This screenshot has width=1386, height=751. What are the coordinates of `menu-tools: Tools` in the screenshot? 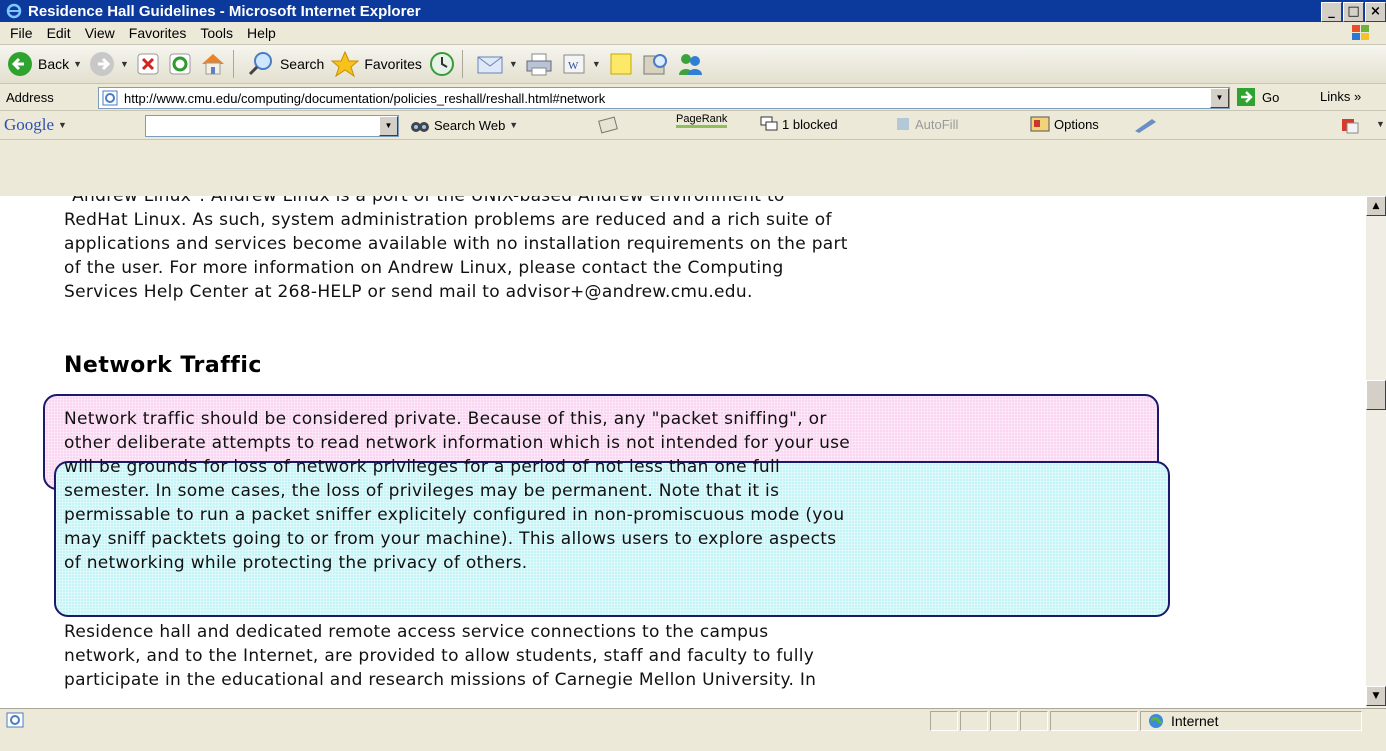 It's located at (216, 33).